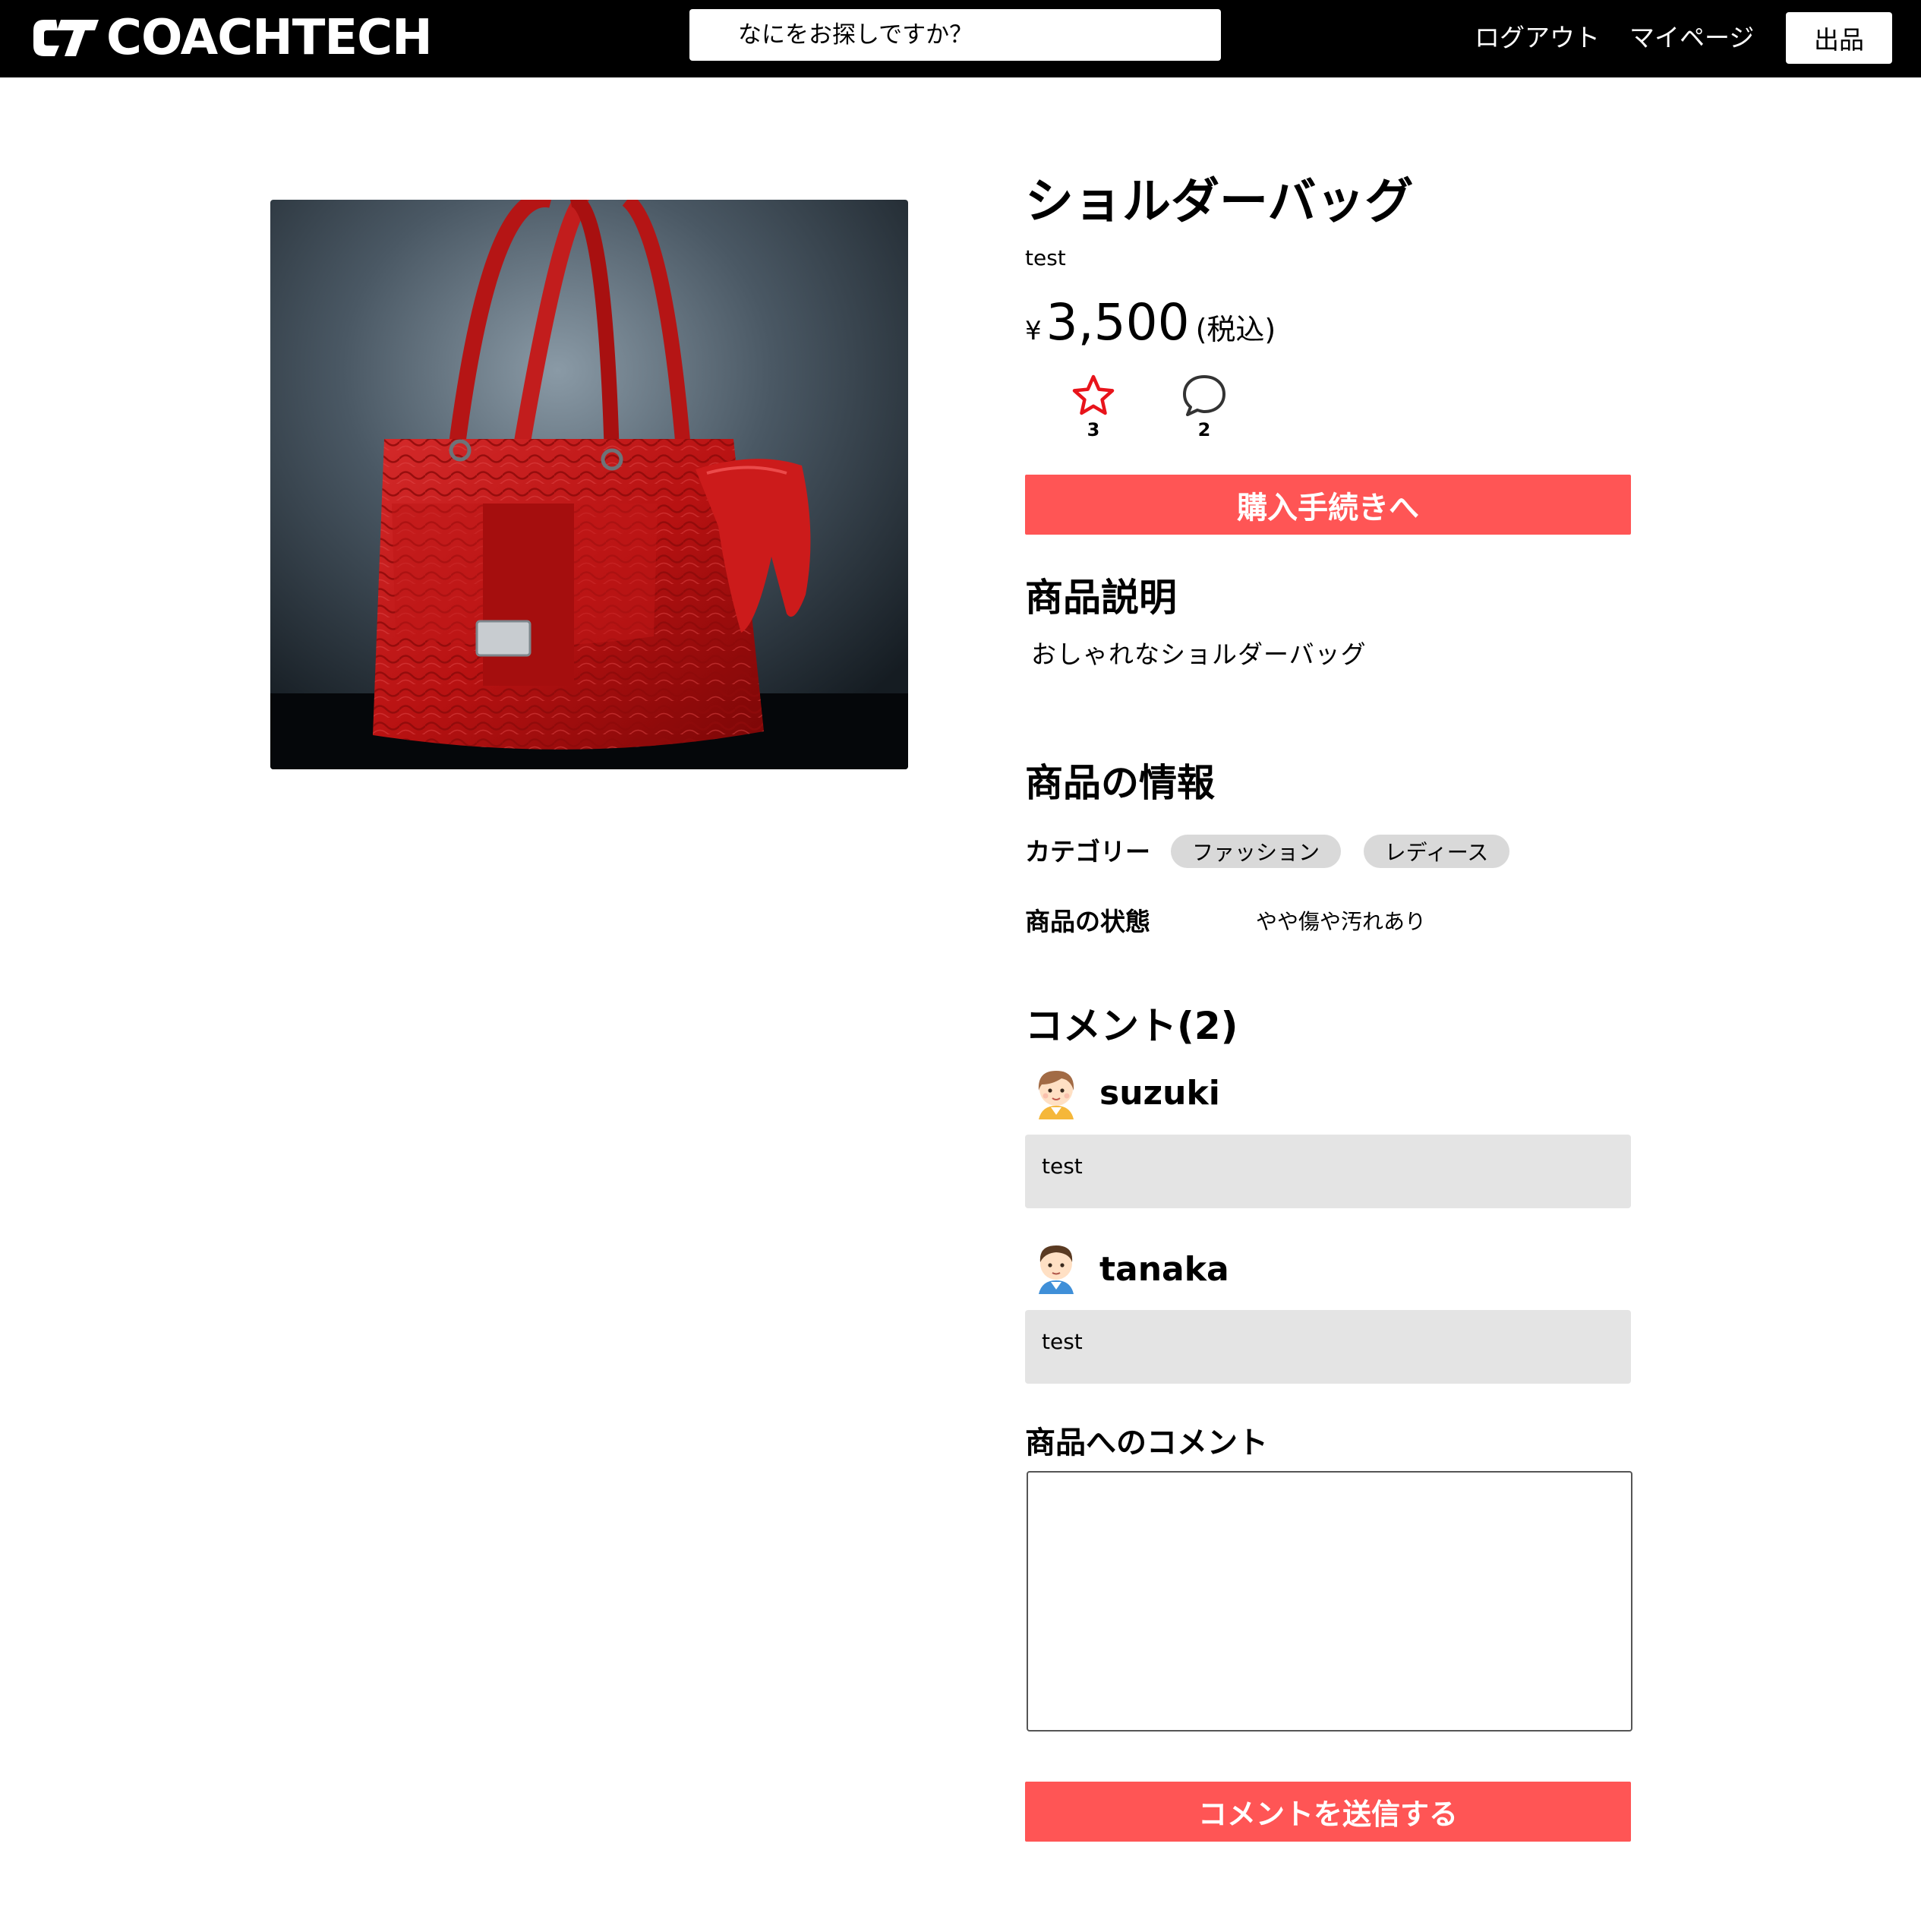 The height and width of the screenshot is (1932, 1921). Describe the element at coordinates (269, 38) in the screenshot. I see `logo-text: COACHTECH` at that location.